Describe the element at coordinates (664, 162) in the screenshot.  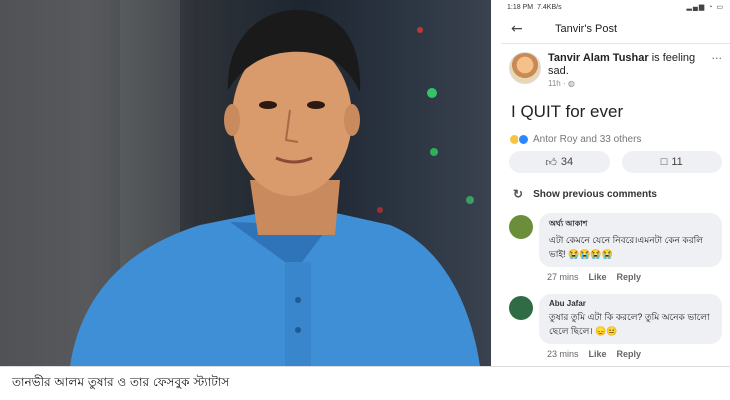
I see `comment-icon: □` at that location.